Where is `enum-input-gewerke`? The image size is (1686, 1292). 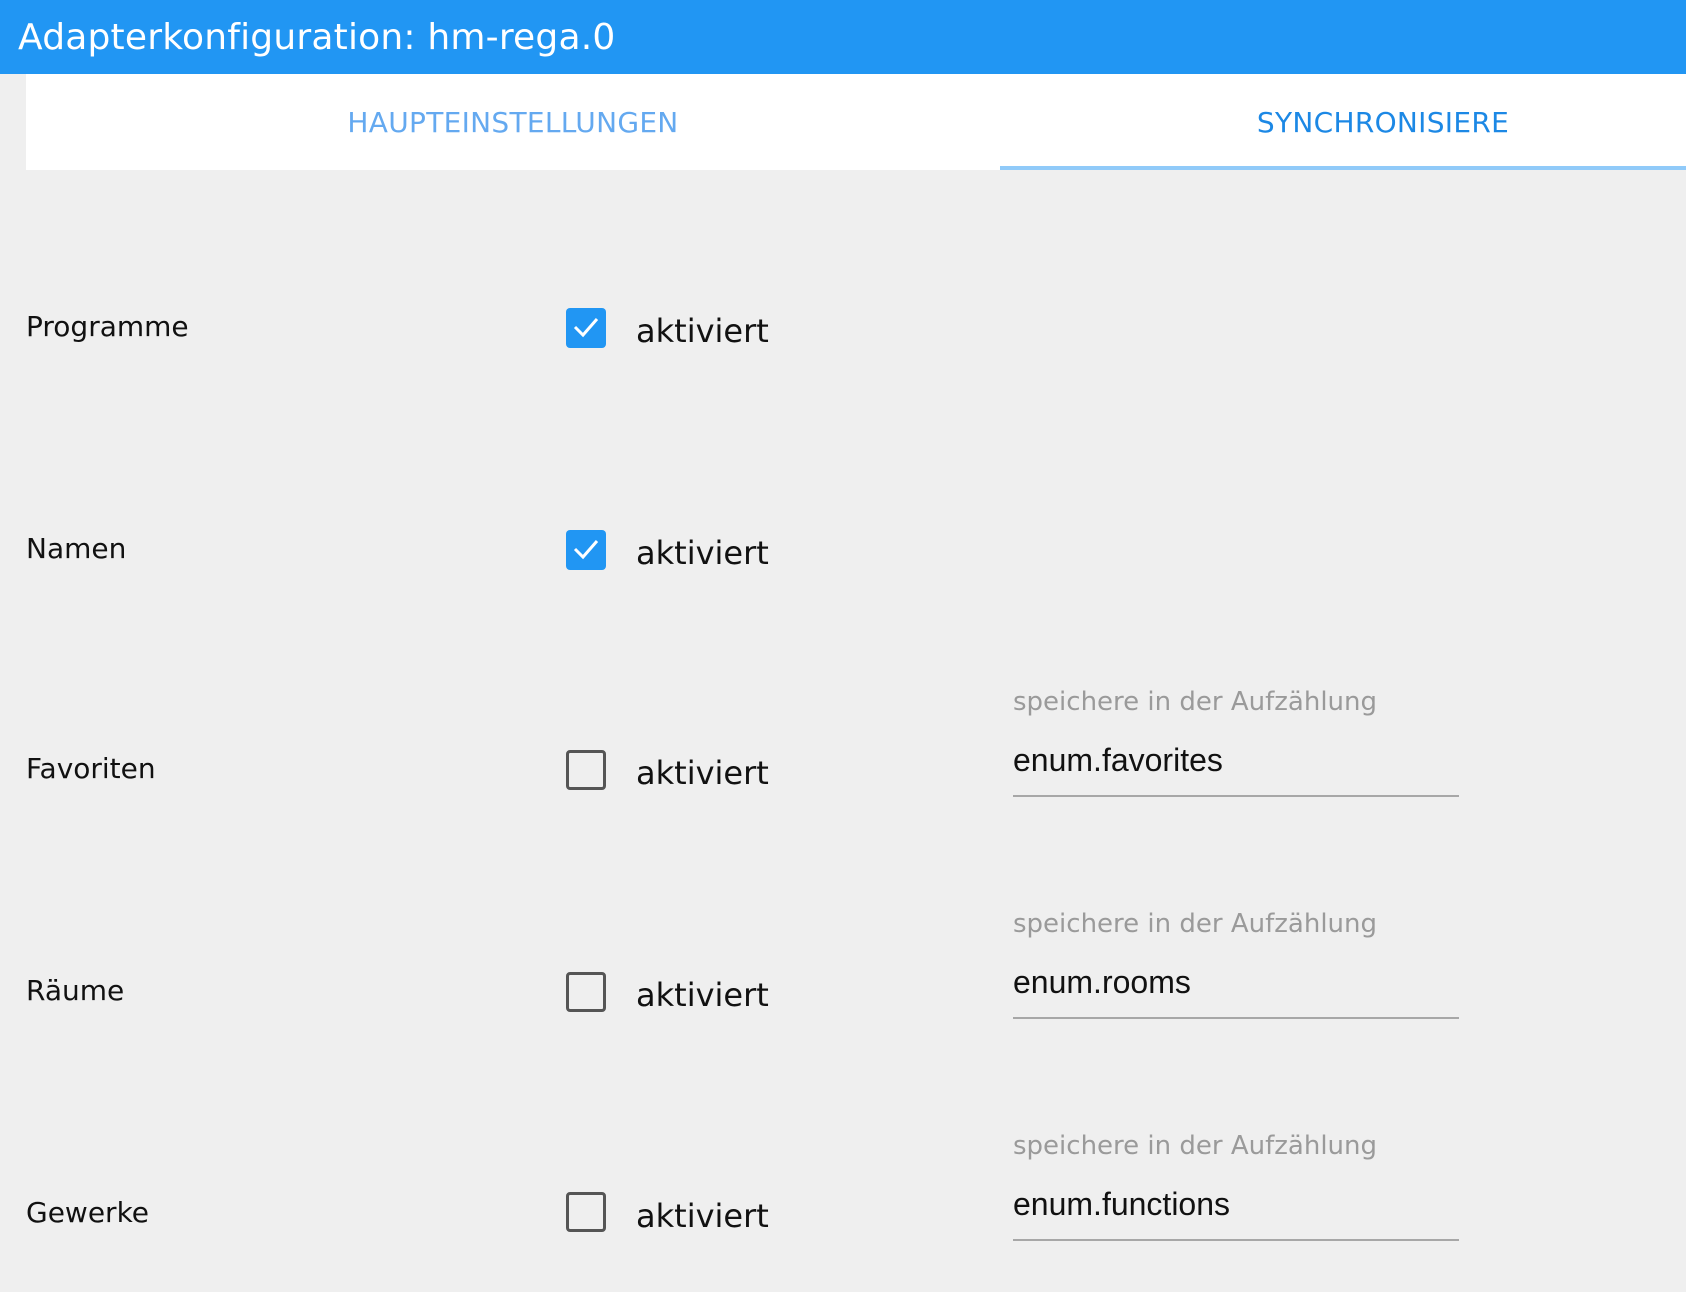 enum-input-gewerke is located at coordinates (1236, 1205).